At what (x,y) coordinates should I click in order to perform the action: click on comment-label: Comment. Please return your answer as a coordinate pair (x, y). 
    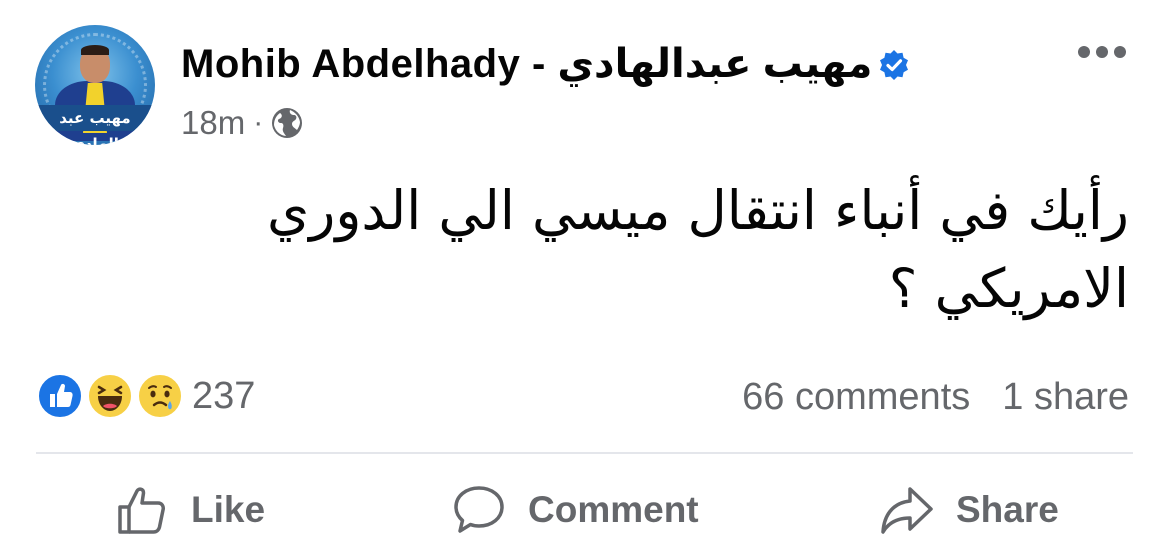
    Looking at the image, I should click on (613, 509).